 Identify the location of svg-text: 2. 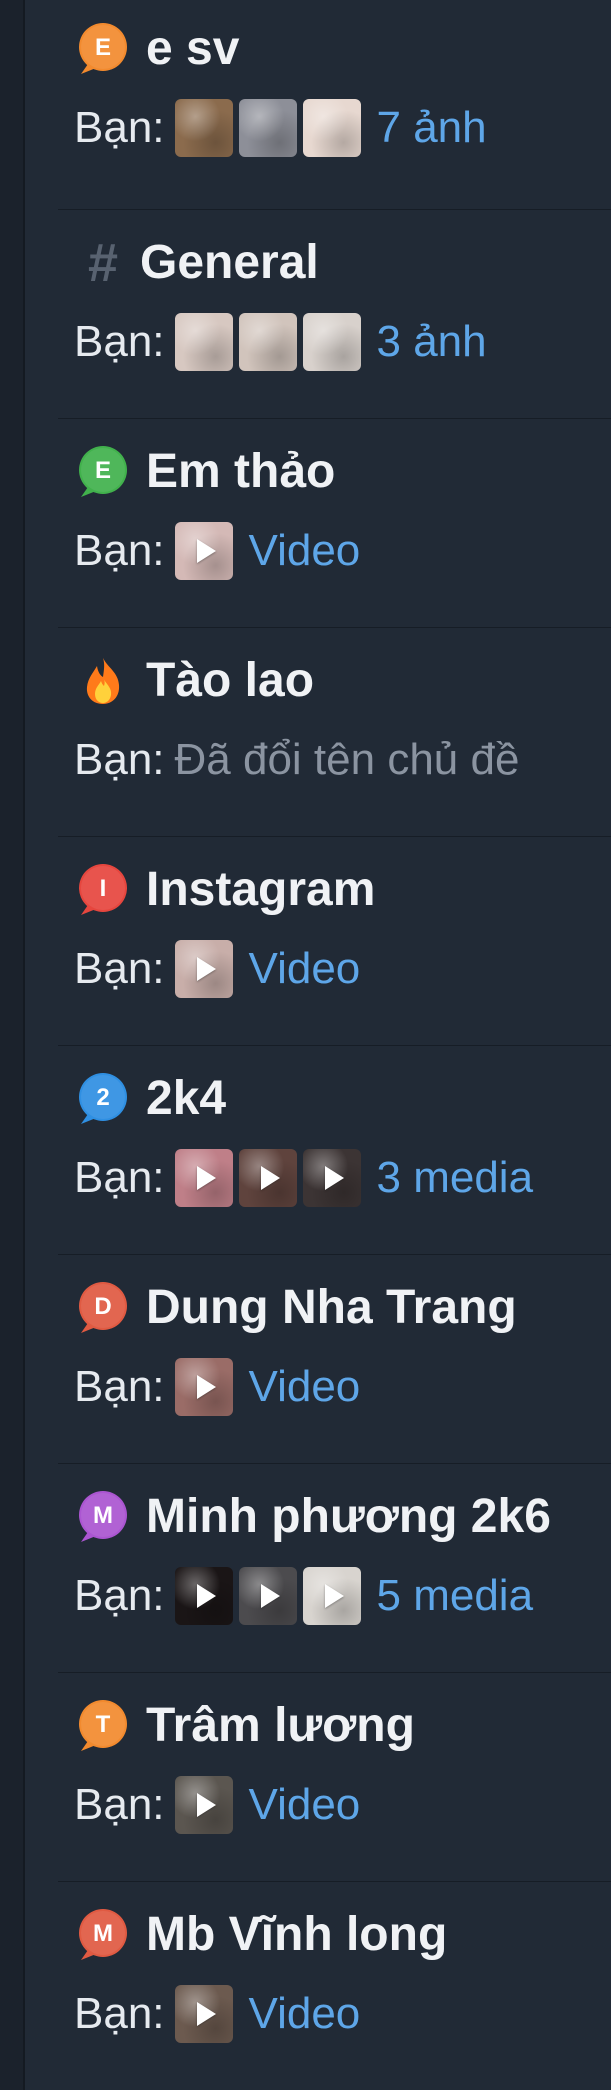
(102, 1097).